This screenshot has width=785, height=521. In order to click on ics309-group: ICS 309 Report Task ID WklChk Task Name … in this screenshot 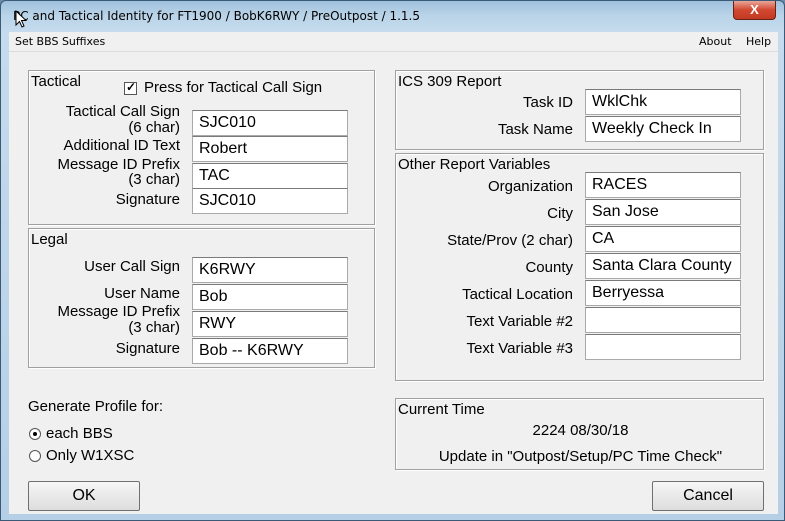, I will do `click(579, 110)`.